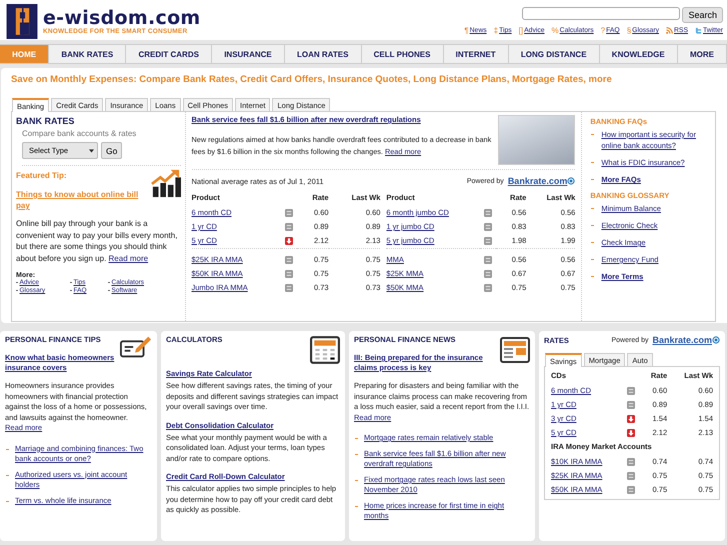  I want to click on nav-tab: KNOWLEDGE, so click(639, 54).